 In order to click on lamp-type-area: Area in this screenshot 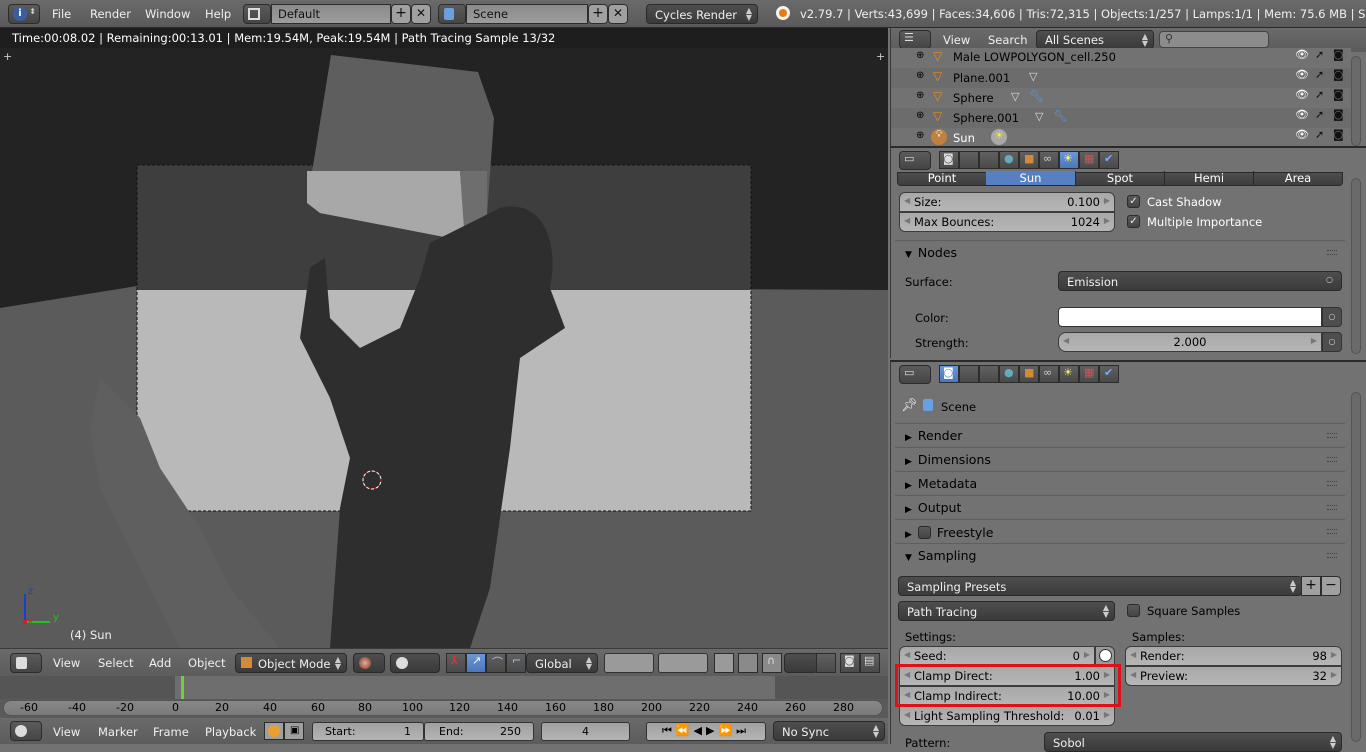, I will do `click(1297, 178)`.